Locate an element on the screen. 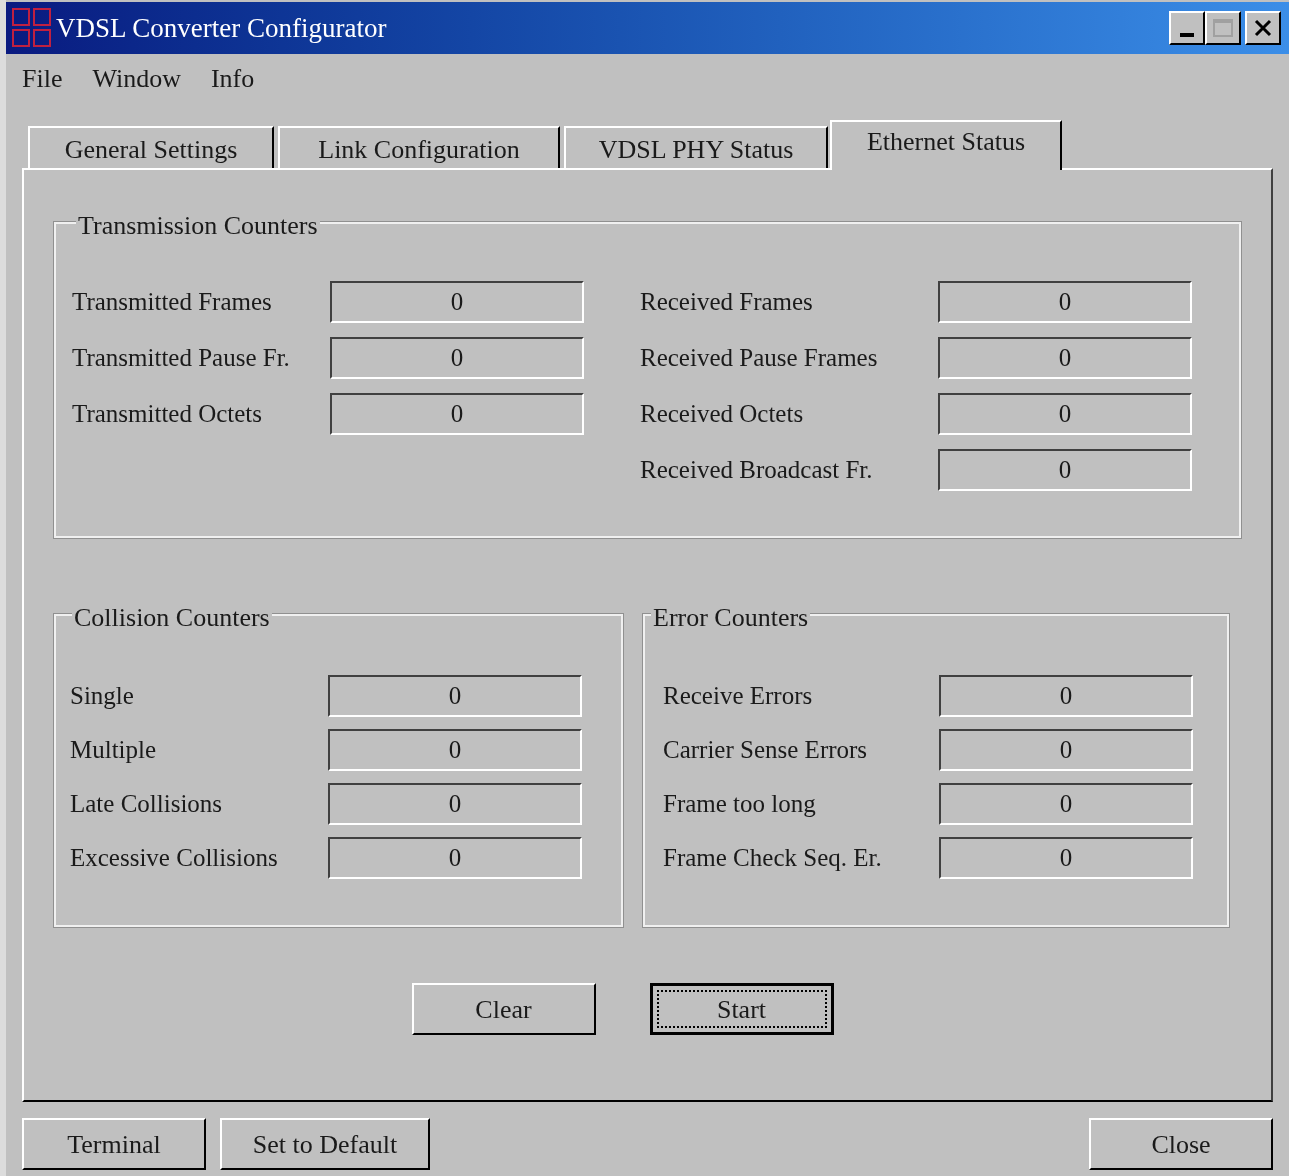 This screenshot has height=1176, width=1289. menu-item: Window is located at coordinates (136, 78).